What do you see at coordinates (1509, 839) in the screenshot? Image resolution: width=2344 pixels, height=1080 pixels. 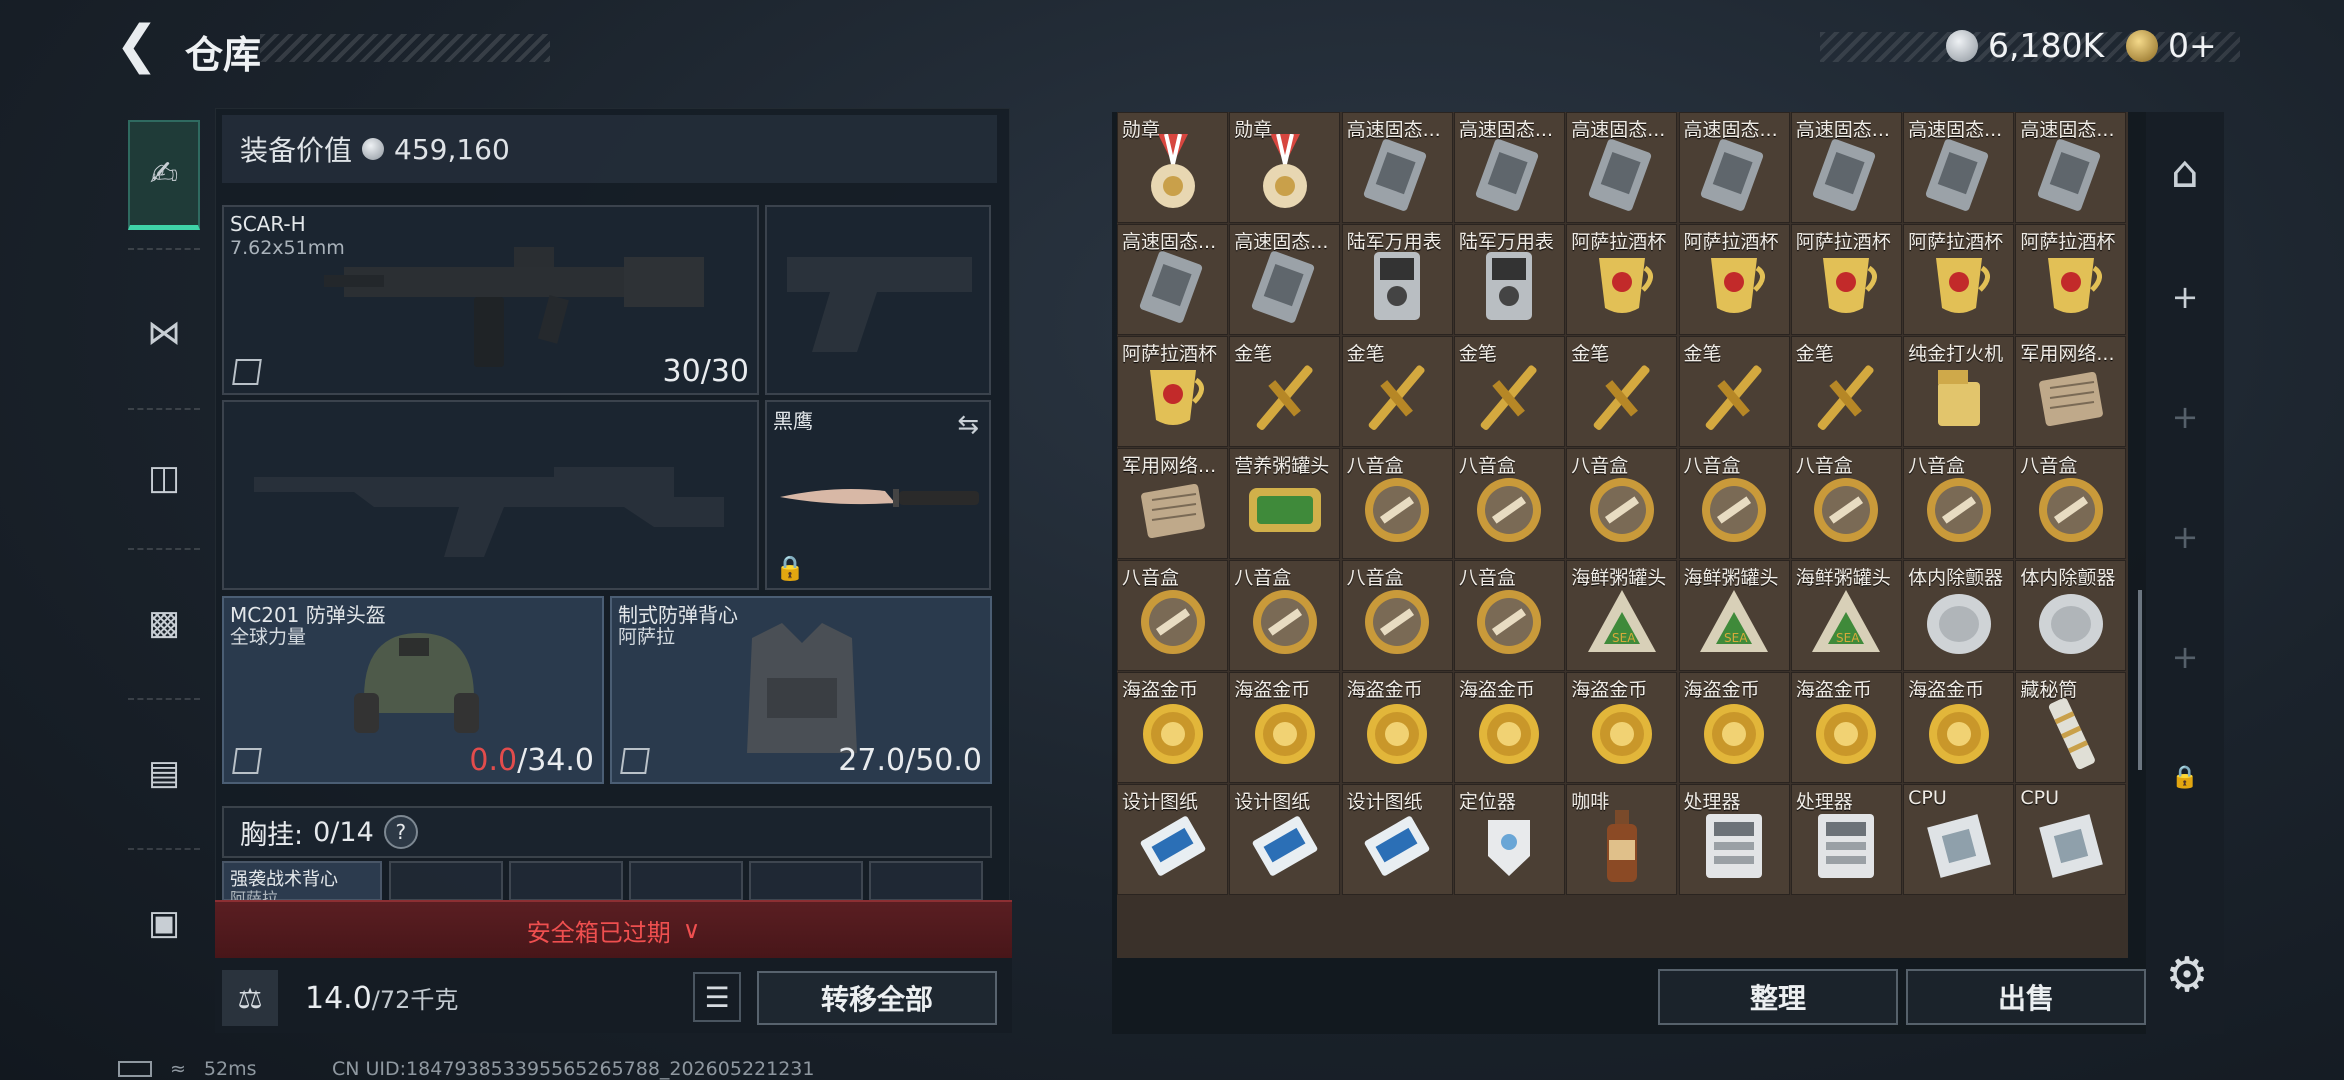 I see `storage-item-tag: 定位器` at bounding box center [1509, 839].